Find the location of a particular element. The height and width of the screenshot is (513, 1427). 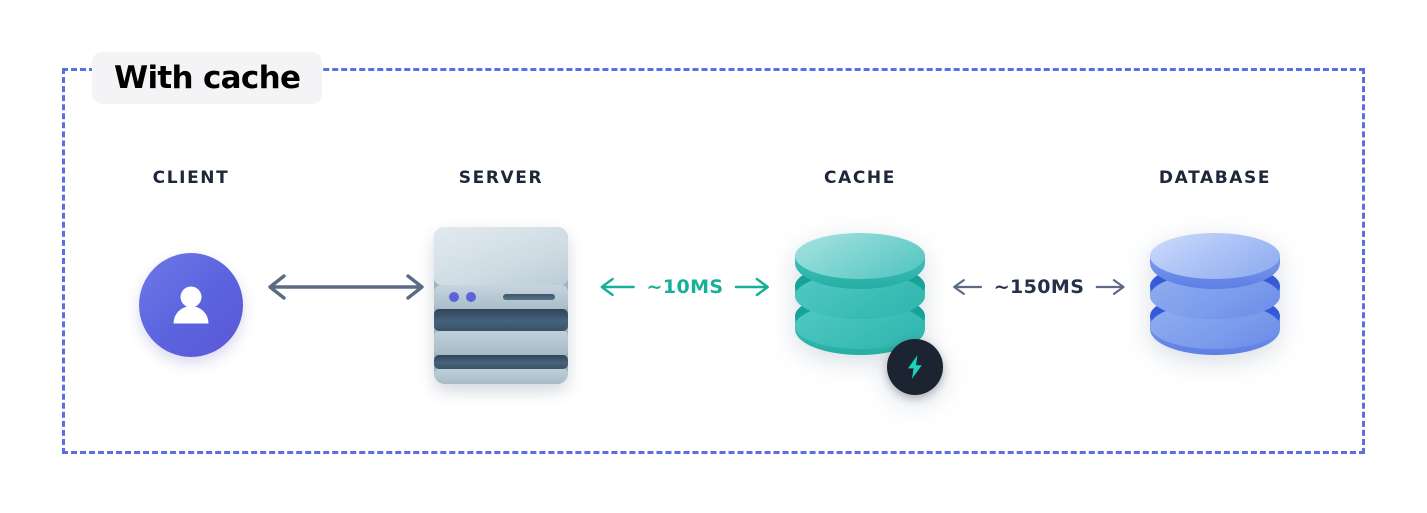

diagram-title: With cache is located at coordinates (207, 78).